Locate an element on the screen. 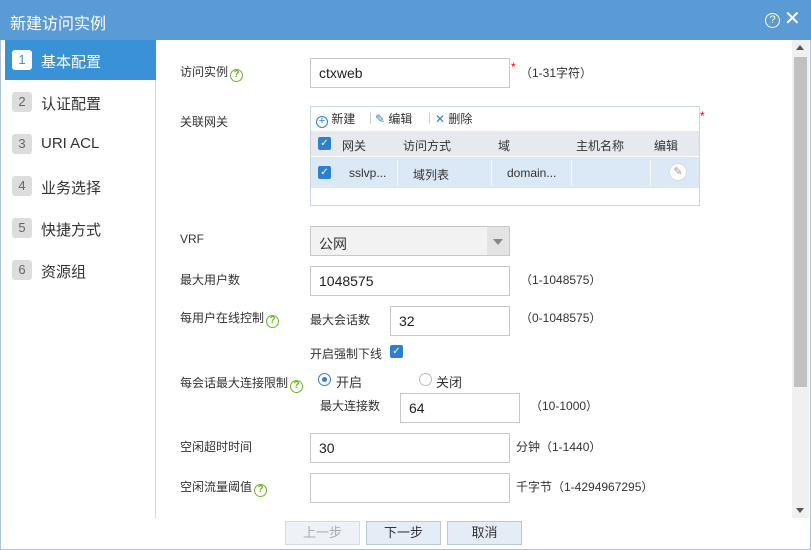 The width and height of the screenshot is (811, 550). step-label: 业务选择 is located at coordinates (71, 188).